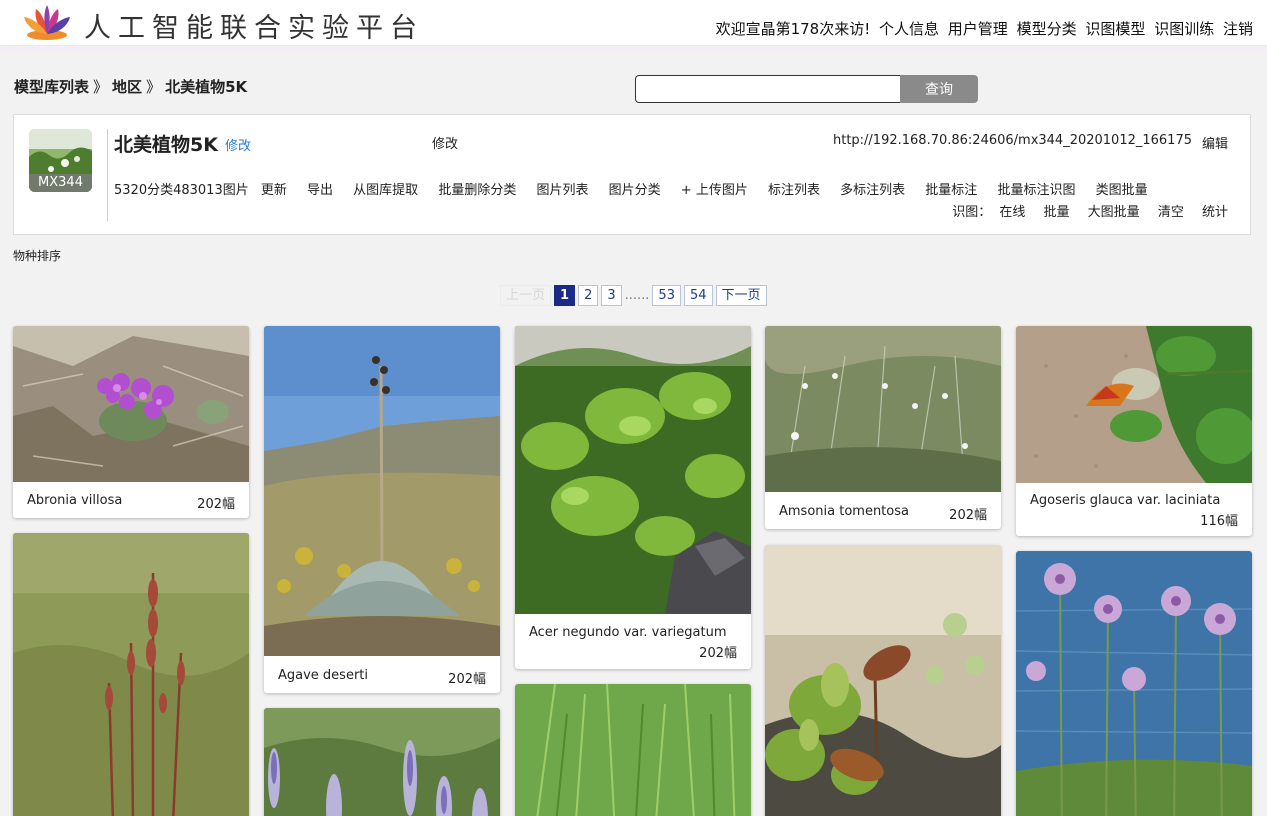  I want to click on species-name: Agoseris glauca var. laciniata, so click(1125, 500).